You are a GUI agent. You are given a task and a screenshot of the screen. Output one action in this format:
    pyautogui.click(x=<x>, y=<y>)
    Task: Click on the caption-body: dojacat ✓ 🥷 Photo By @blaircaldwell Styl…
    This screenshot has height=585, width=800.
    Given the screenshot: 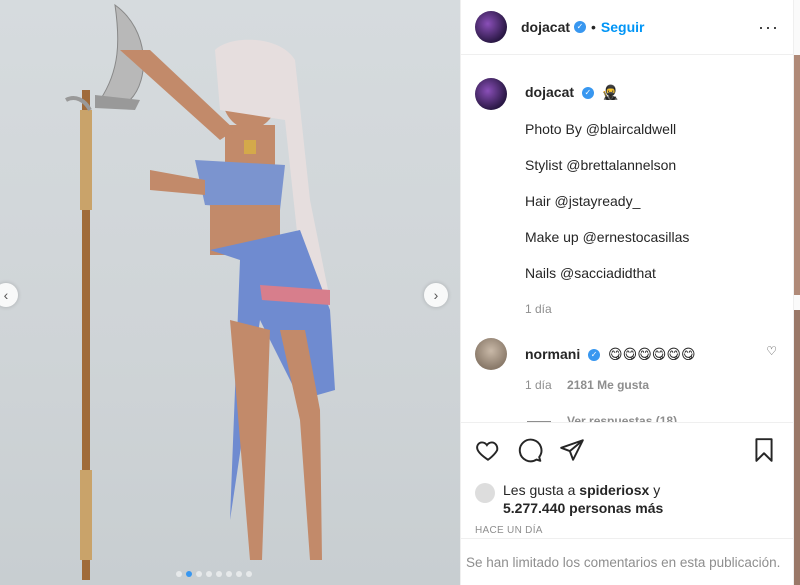 What is the action you would take?
    pyautogui.click(x=607, y=196)
    